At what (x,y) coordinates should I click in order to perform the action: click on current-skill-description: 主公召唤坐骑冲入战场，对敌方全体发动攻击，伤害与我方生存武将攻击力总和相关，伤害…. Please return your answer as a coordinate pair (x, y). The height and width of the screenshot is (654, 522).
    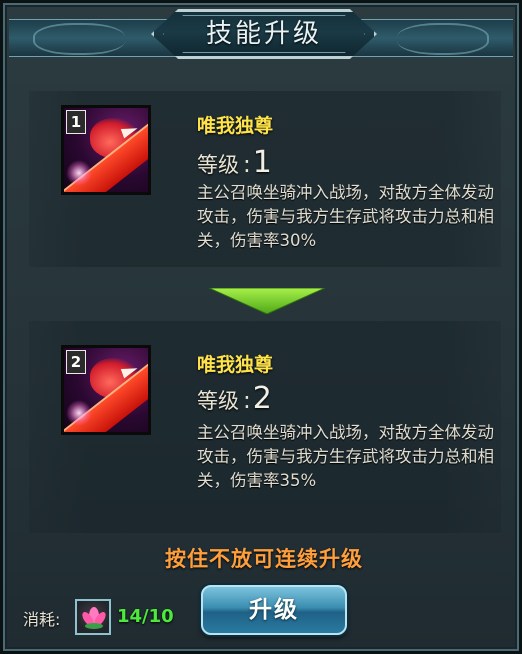
    Looking at the image, I should click on (345, 216).